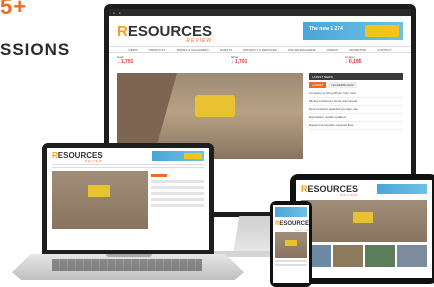 Image resolution: width=434 pixels, height=287 pixels. I want to click on header-banner-ad: The new 1 274, so click(353, 31).